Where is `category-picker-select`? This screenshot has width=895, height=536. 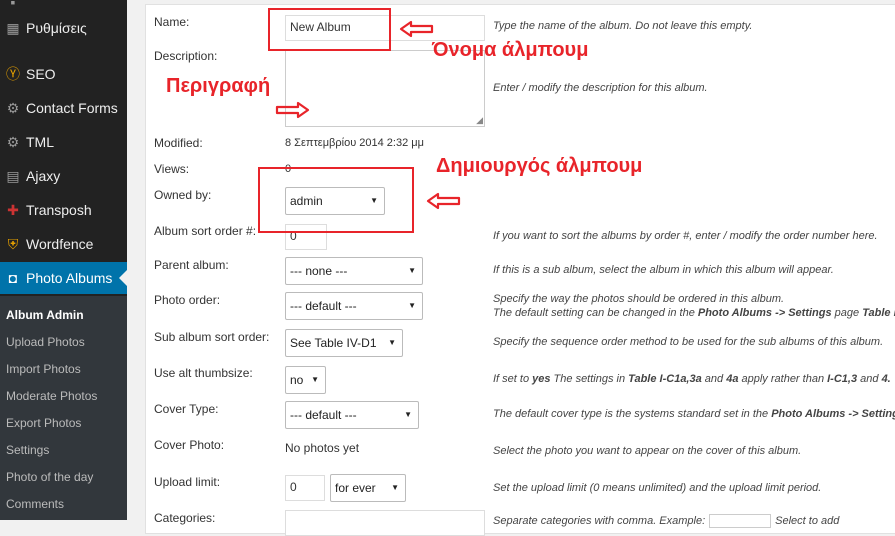
category-picker-select is located at coordinates (740, 521).